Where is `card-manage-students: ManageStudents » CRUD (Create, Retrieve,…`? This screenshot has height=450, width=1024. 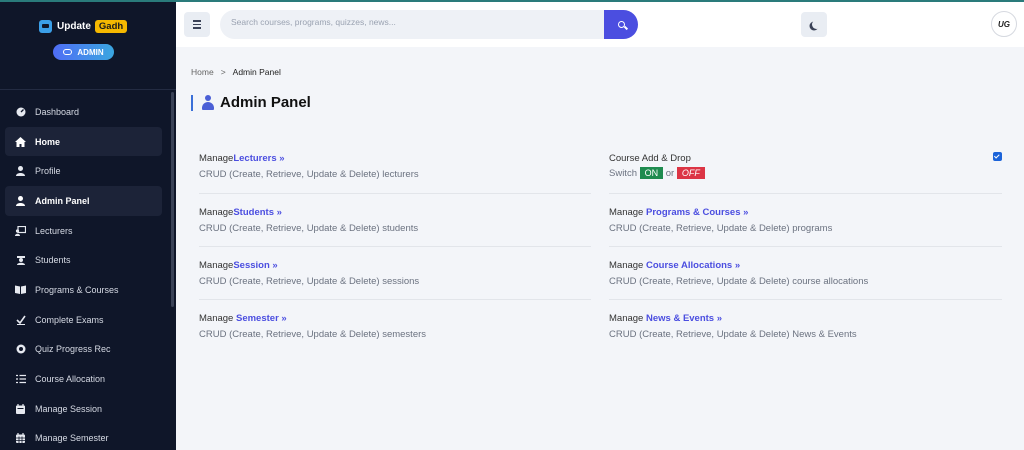 card-manage-students: ManageStudents » CRUD (Create, Retrieve,… is located at coordinates (308, 220).